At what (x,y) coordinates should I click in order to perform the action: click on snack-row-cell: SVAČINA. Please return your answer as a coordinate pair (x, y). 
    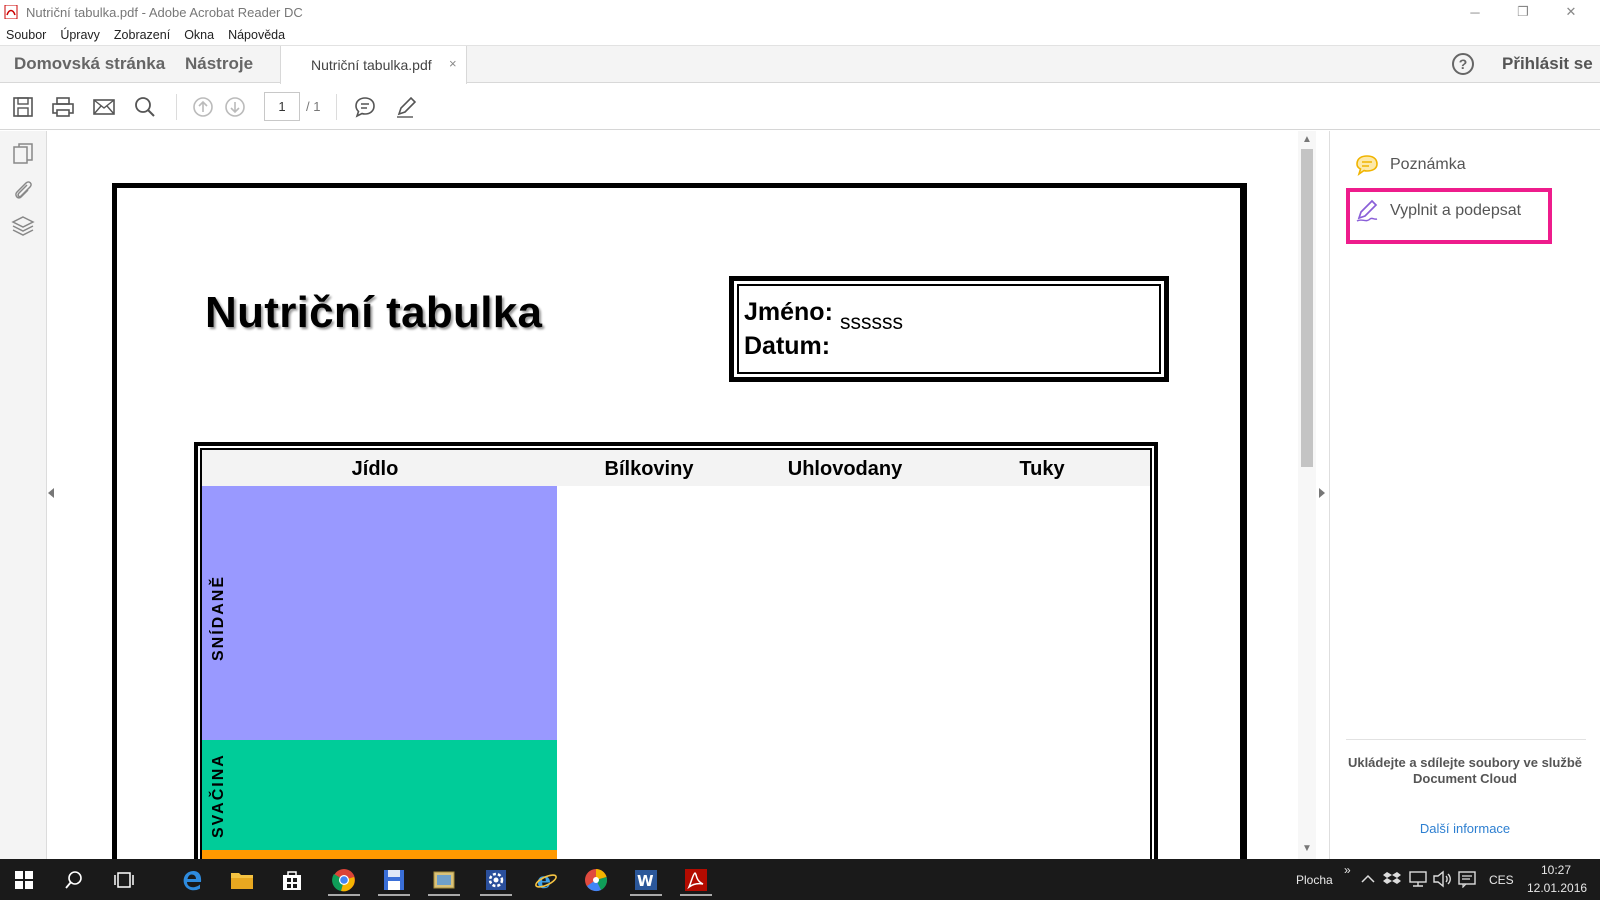
    Looking at the image, I should click on (379, 795).